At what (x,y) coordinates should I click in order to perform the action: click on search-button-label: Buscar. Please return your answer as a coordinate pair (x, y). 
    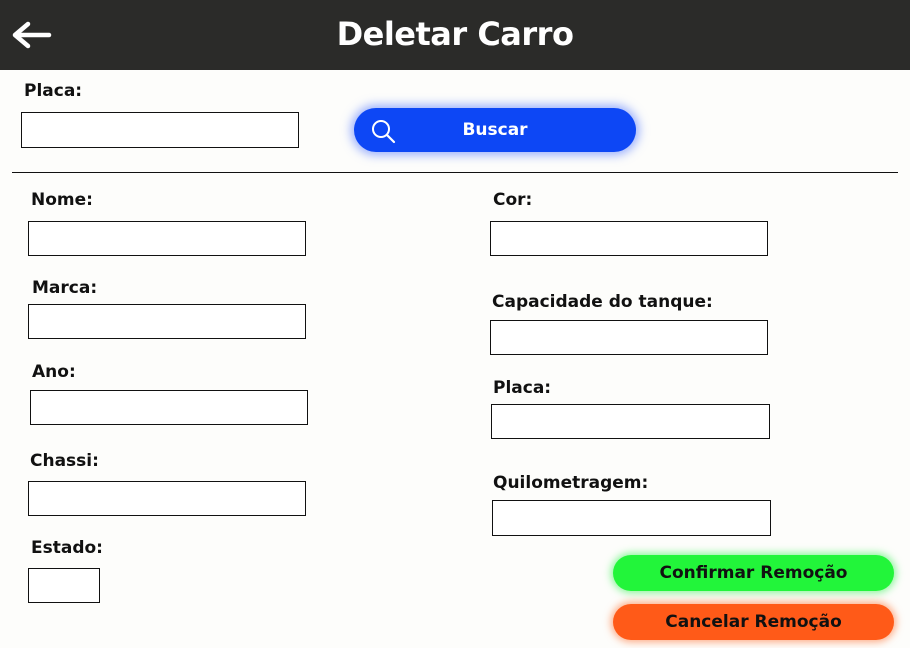
    Looking at the image, I should click on (495, 130).